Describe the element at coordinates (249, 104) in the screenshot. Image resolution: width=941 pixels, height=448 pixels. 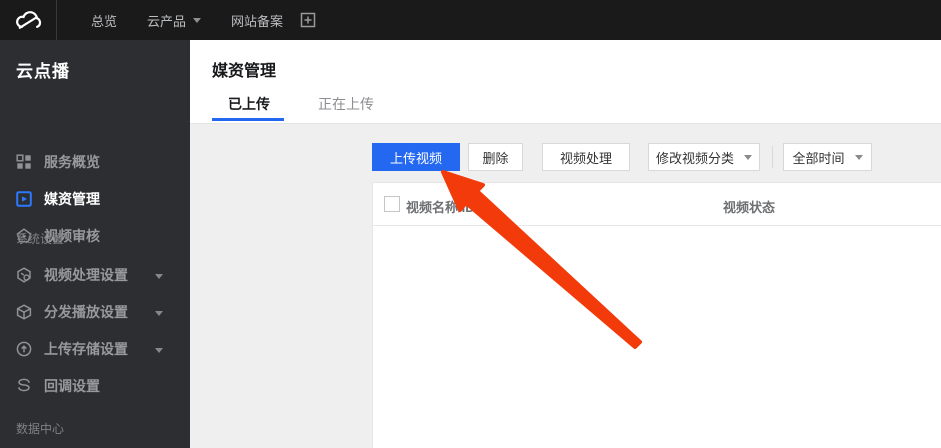
I see `tab-uploaded: 已上传` at that location.